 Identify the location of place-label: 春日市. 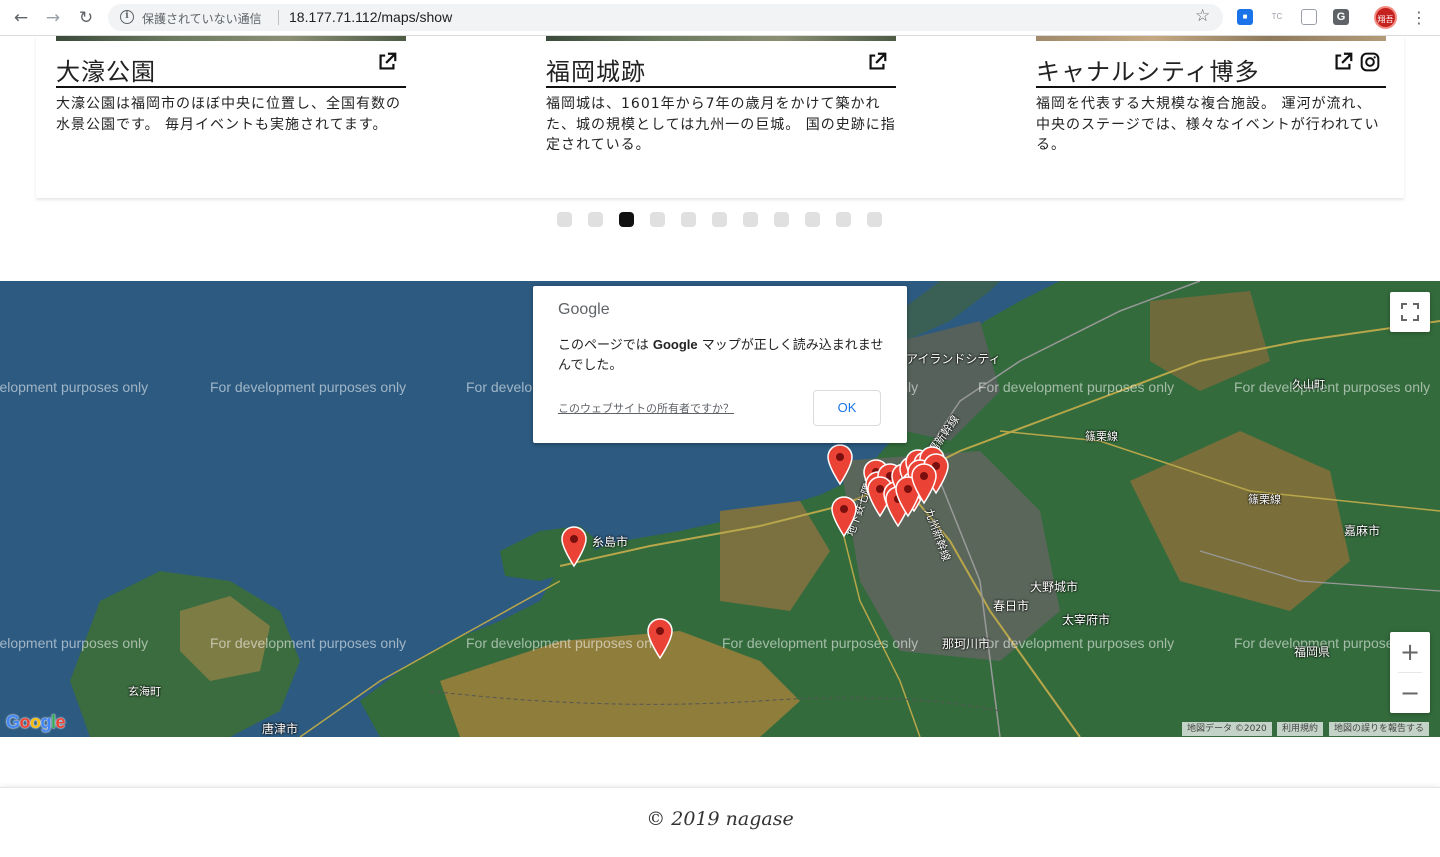
(1011, 606).